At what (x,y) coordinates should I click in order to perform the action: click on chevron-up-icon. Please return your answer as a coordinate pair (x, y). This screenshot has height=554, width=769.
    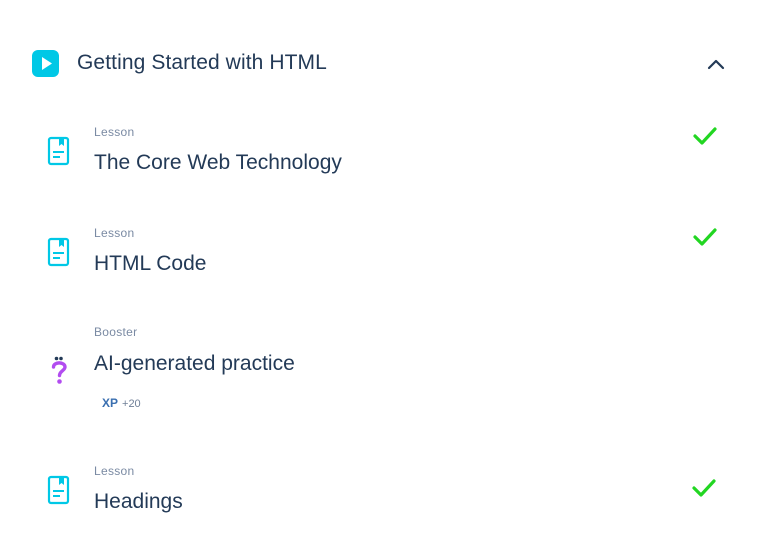
    Looking at the image, I should click on (716, 64).